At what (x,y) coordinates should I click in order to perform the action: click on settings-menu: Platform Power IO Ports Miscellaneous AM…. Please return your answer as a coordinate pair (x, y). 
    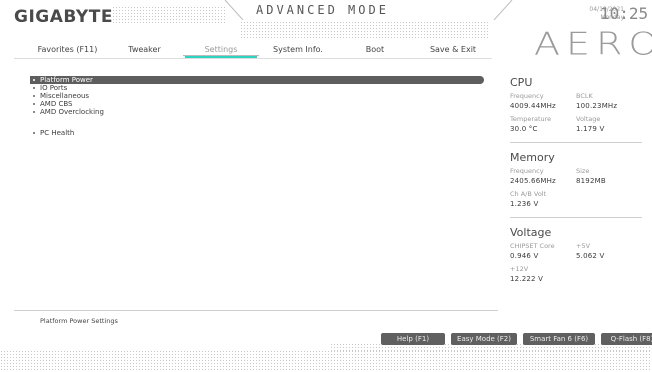
    Looking at the image, I should click on (257, 106).